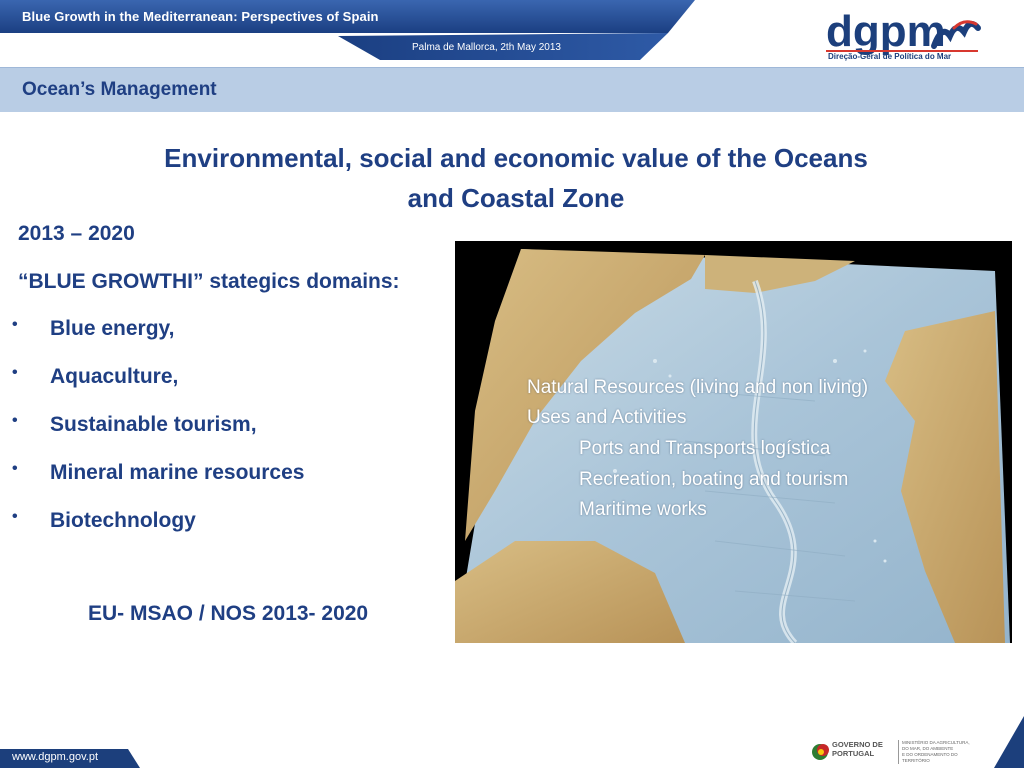 The image size is (1024, 768). I want to click on map-label-recreation: Recreation, boating and tourism, so click(714, 479).